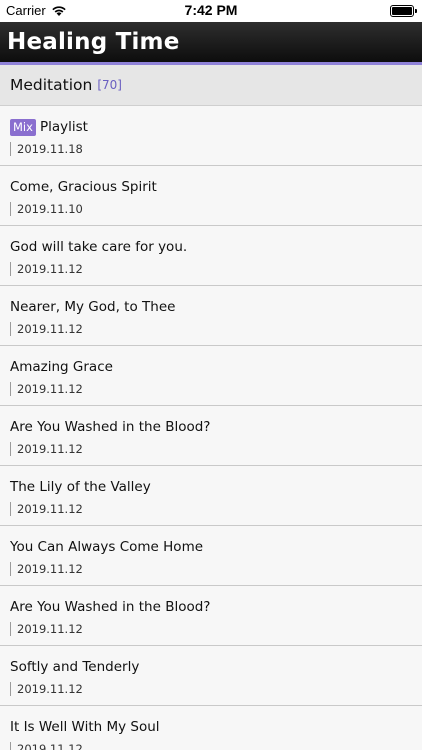 Image resolution: width=422 pixels, height=750 pixels. I want to click on item-date: 2019.11.18, so click(50, 149).